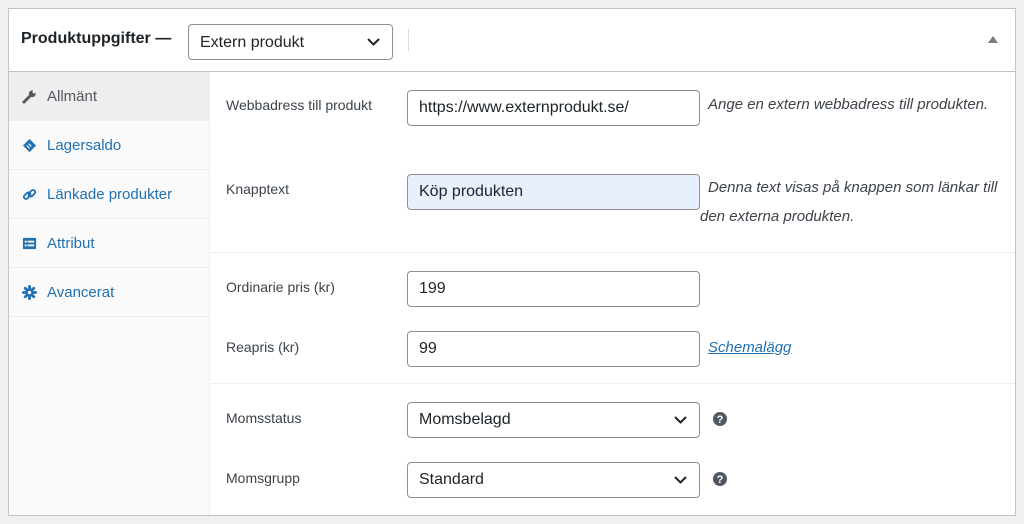 This screenshot has height=524, width=1024. I want to click on schedule-sale-link: Schemalägg, so click(749, 347).